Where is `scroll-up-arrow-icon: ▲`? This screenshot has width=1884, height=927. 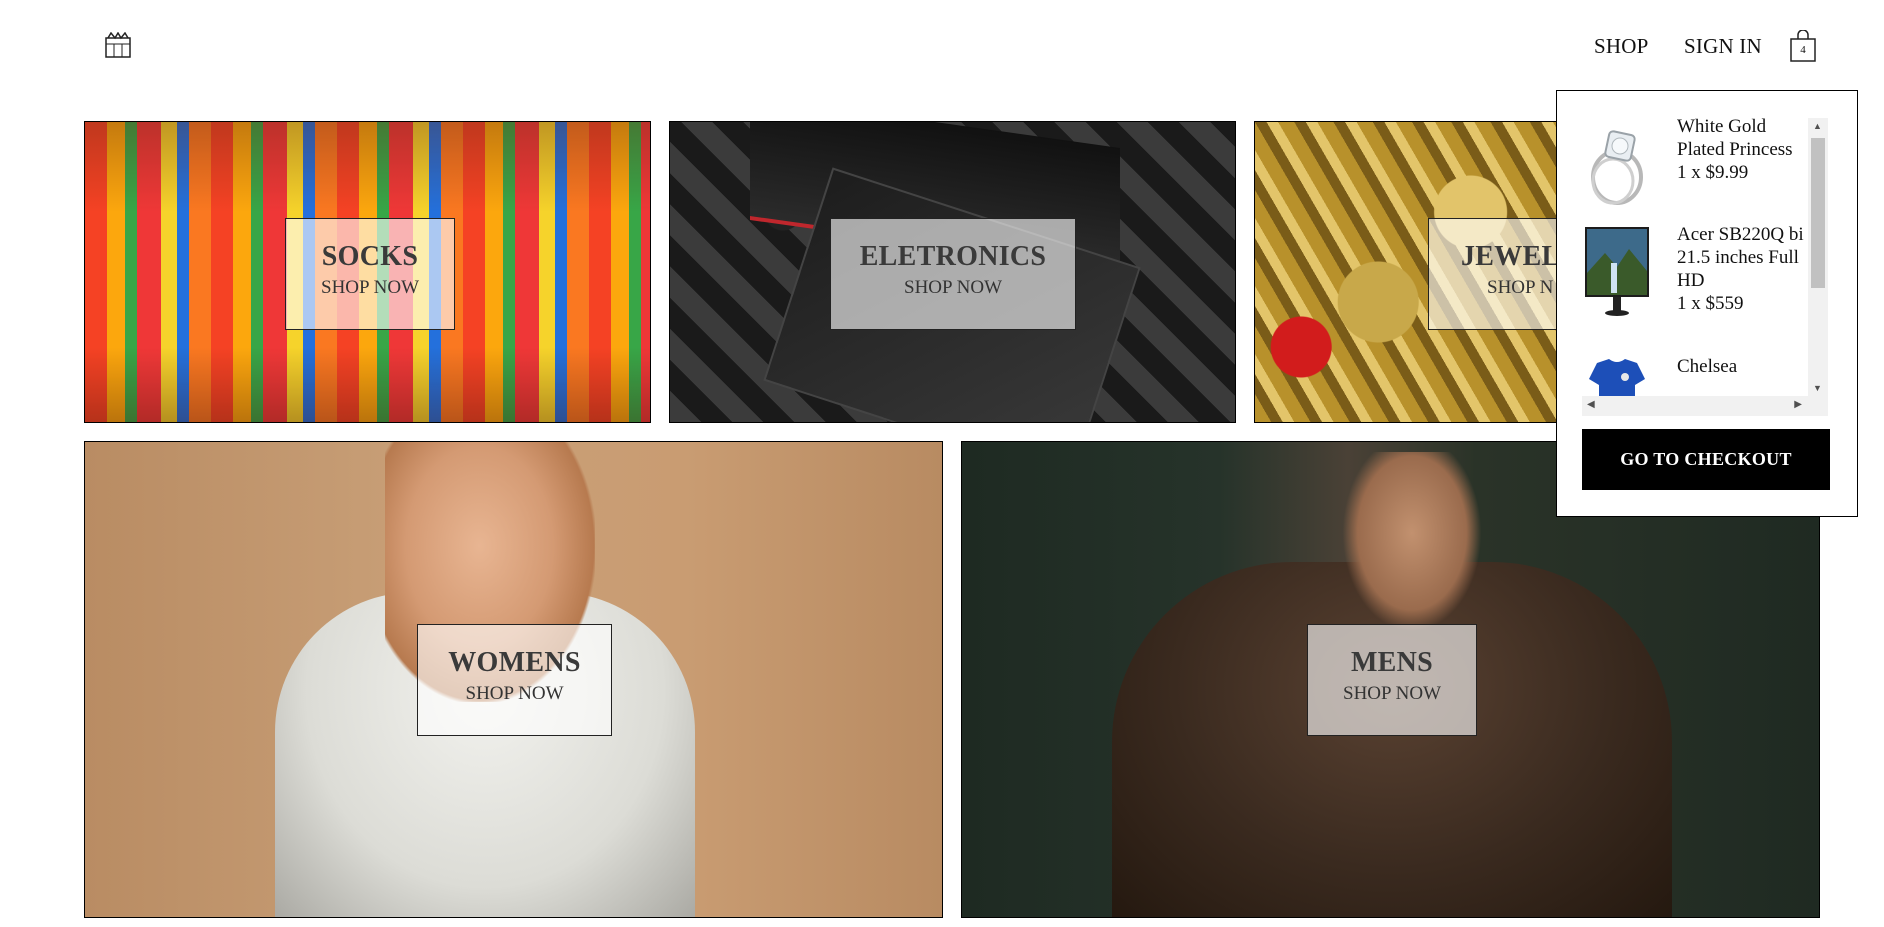
scroll-up-arrow-icon: ▲ is located at coordinates (1817, 126).